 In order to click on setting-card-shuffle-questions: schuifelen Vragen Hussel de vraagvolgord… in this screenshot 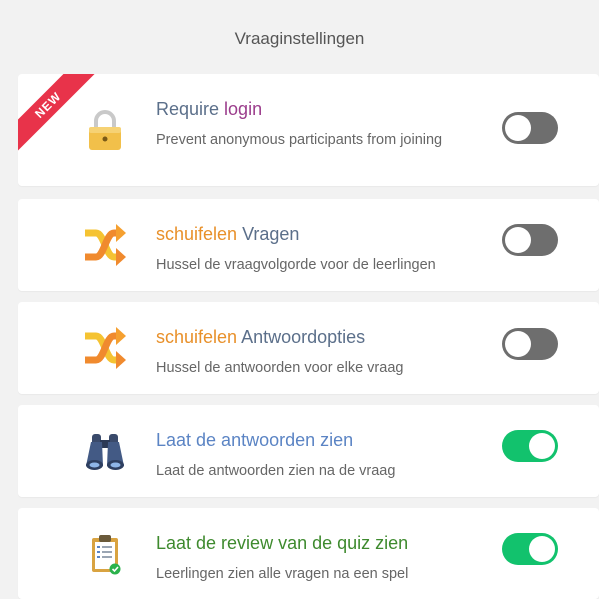, I will do `click(308, 245)`.